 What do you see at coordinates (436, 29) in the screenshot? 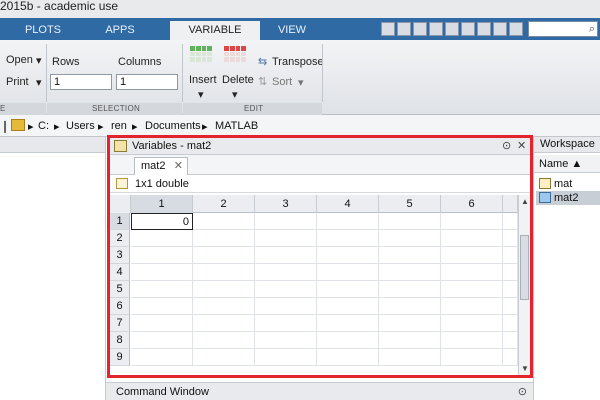
I see `copy-icon` at bounding box center [436, 29].